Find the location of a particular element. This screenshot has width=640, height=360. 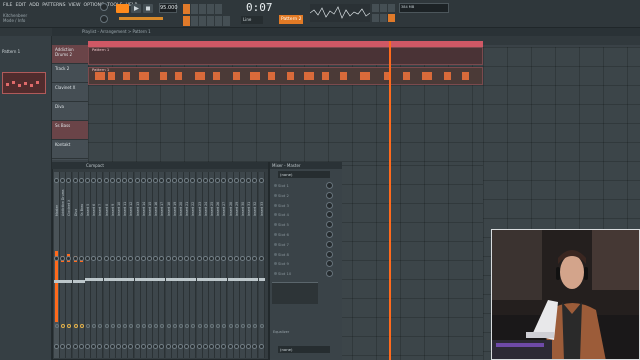

output-select: (none) is located at coordinates (304, 349).